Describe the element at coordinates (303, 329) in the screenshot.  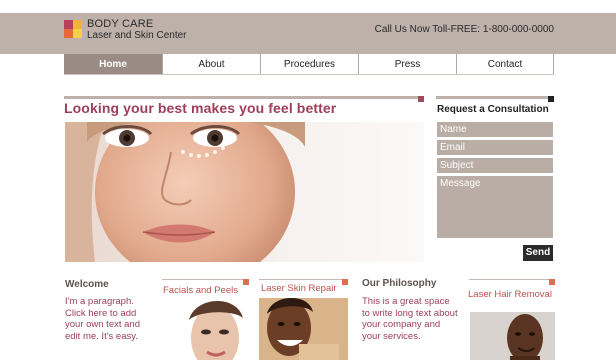
I see `laser-skin-image` at that location.